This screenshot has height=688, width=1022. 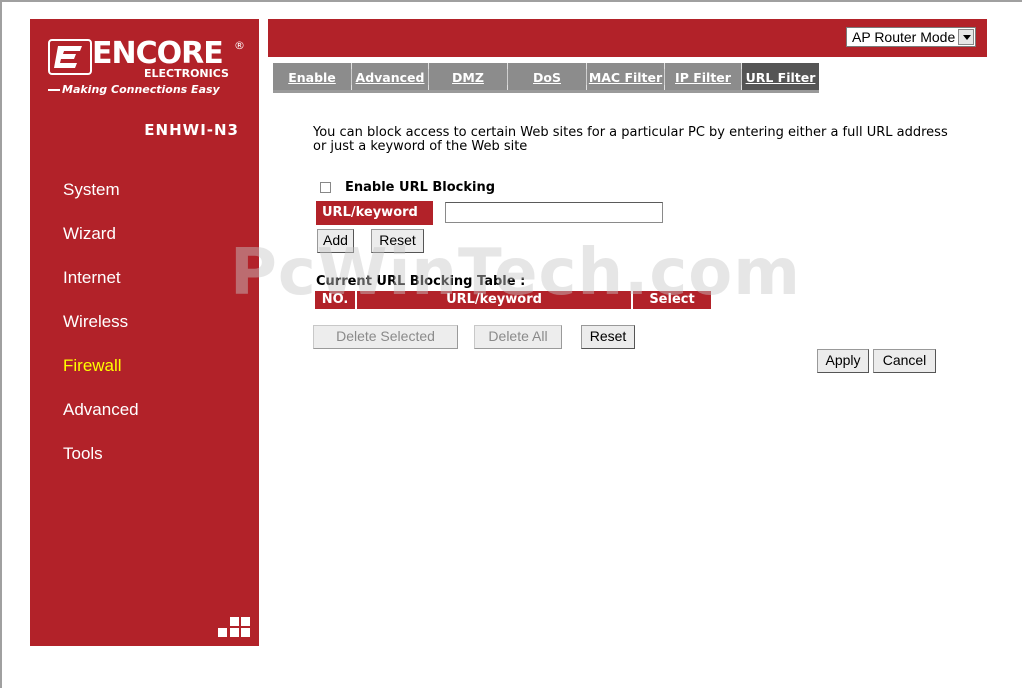 I want to click on window-frame-left, so click(x=1, y=344).